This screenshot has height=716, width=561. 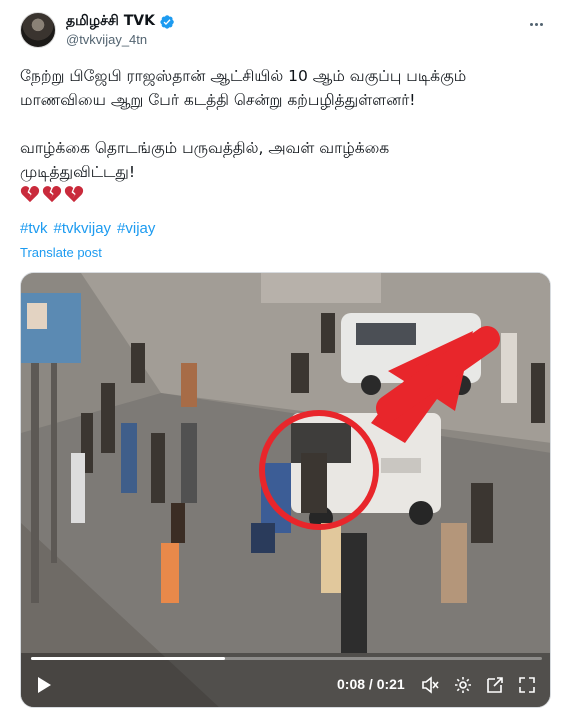 What do you see at coordinates (167, 22) in the screenshot?
I see `verified-badge-icon` at bounding box center [167, 22].